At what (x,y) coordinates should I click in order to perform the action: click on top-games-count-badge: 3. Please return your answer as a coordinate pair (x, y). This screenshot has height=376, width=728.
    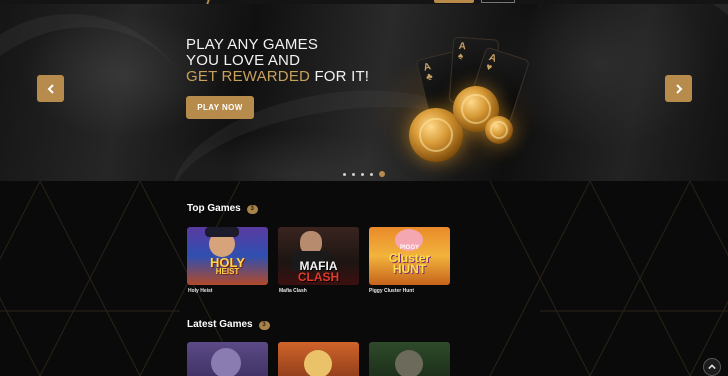
    Looking at the image, I should click on (252, 209).